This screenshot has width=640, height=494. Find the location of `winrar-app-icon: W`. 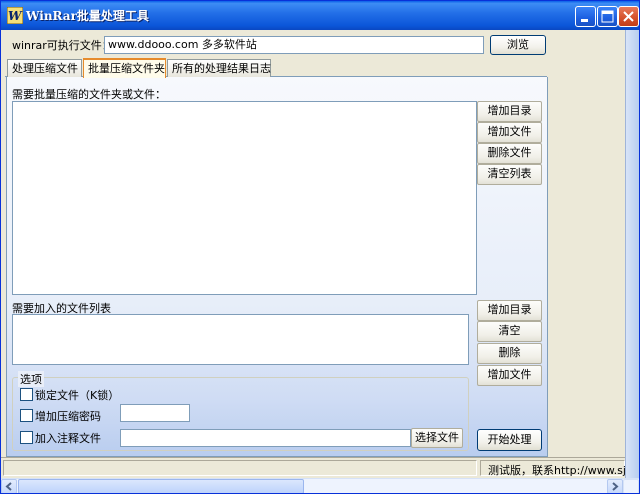

winrar-app-icon: W is located at coordinates (15, 15).